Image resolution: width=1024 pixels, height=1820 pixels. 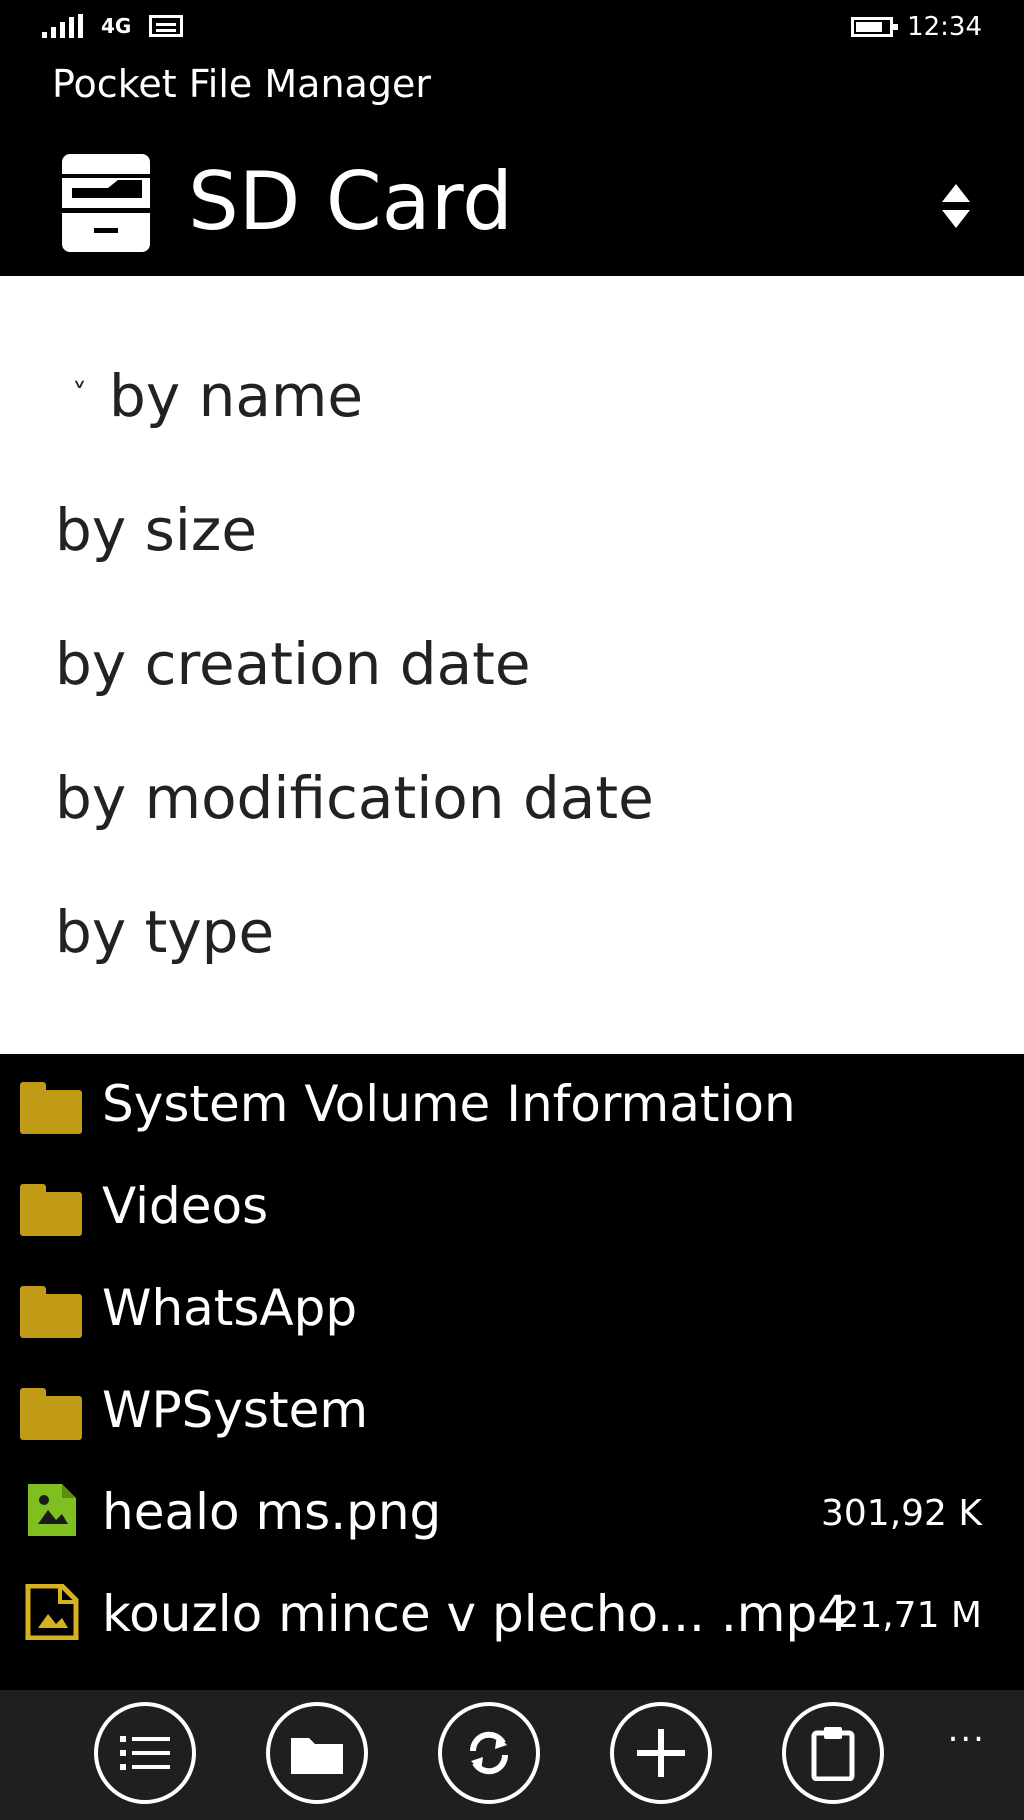 I want to click on selected-chevron-icon: ˅, so click(x=79, y=395).